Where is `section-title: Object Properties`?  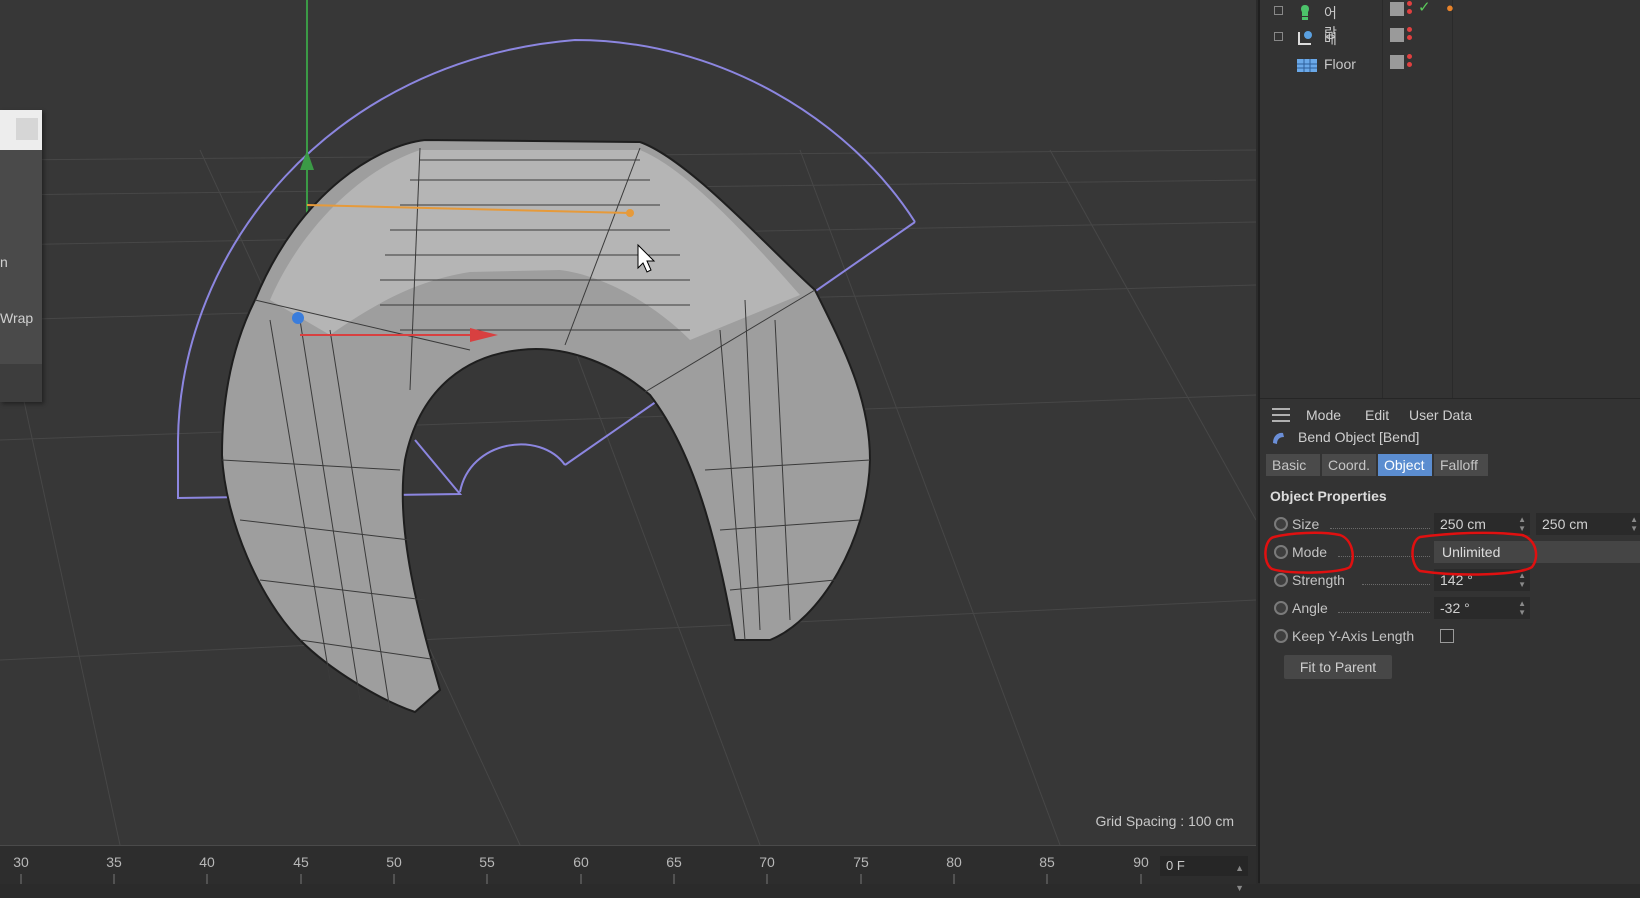 section-title: Object Properties is located at coordinates (1328, 496).